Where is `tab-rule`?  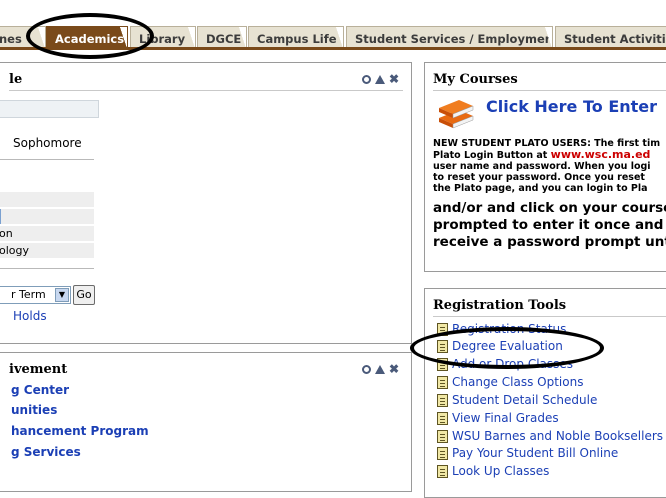
tab-rule is located at coordinates (333, 48).